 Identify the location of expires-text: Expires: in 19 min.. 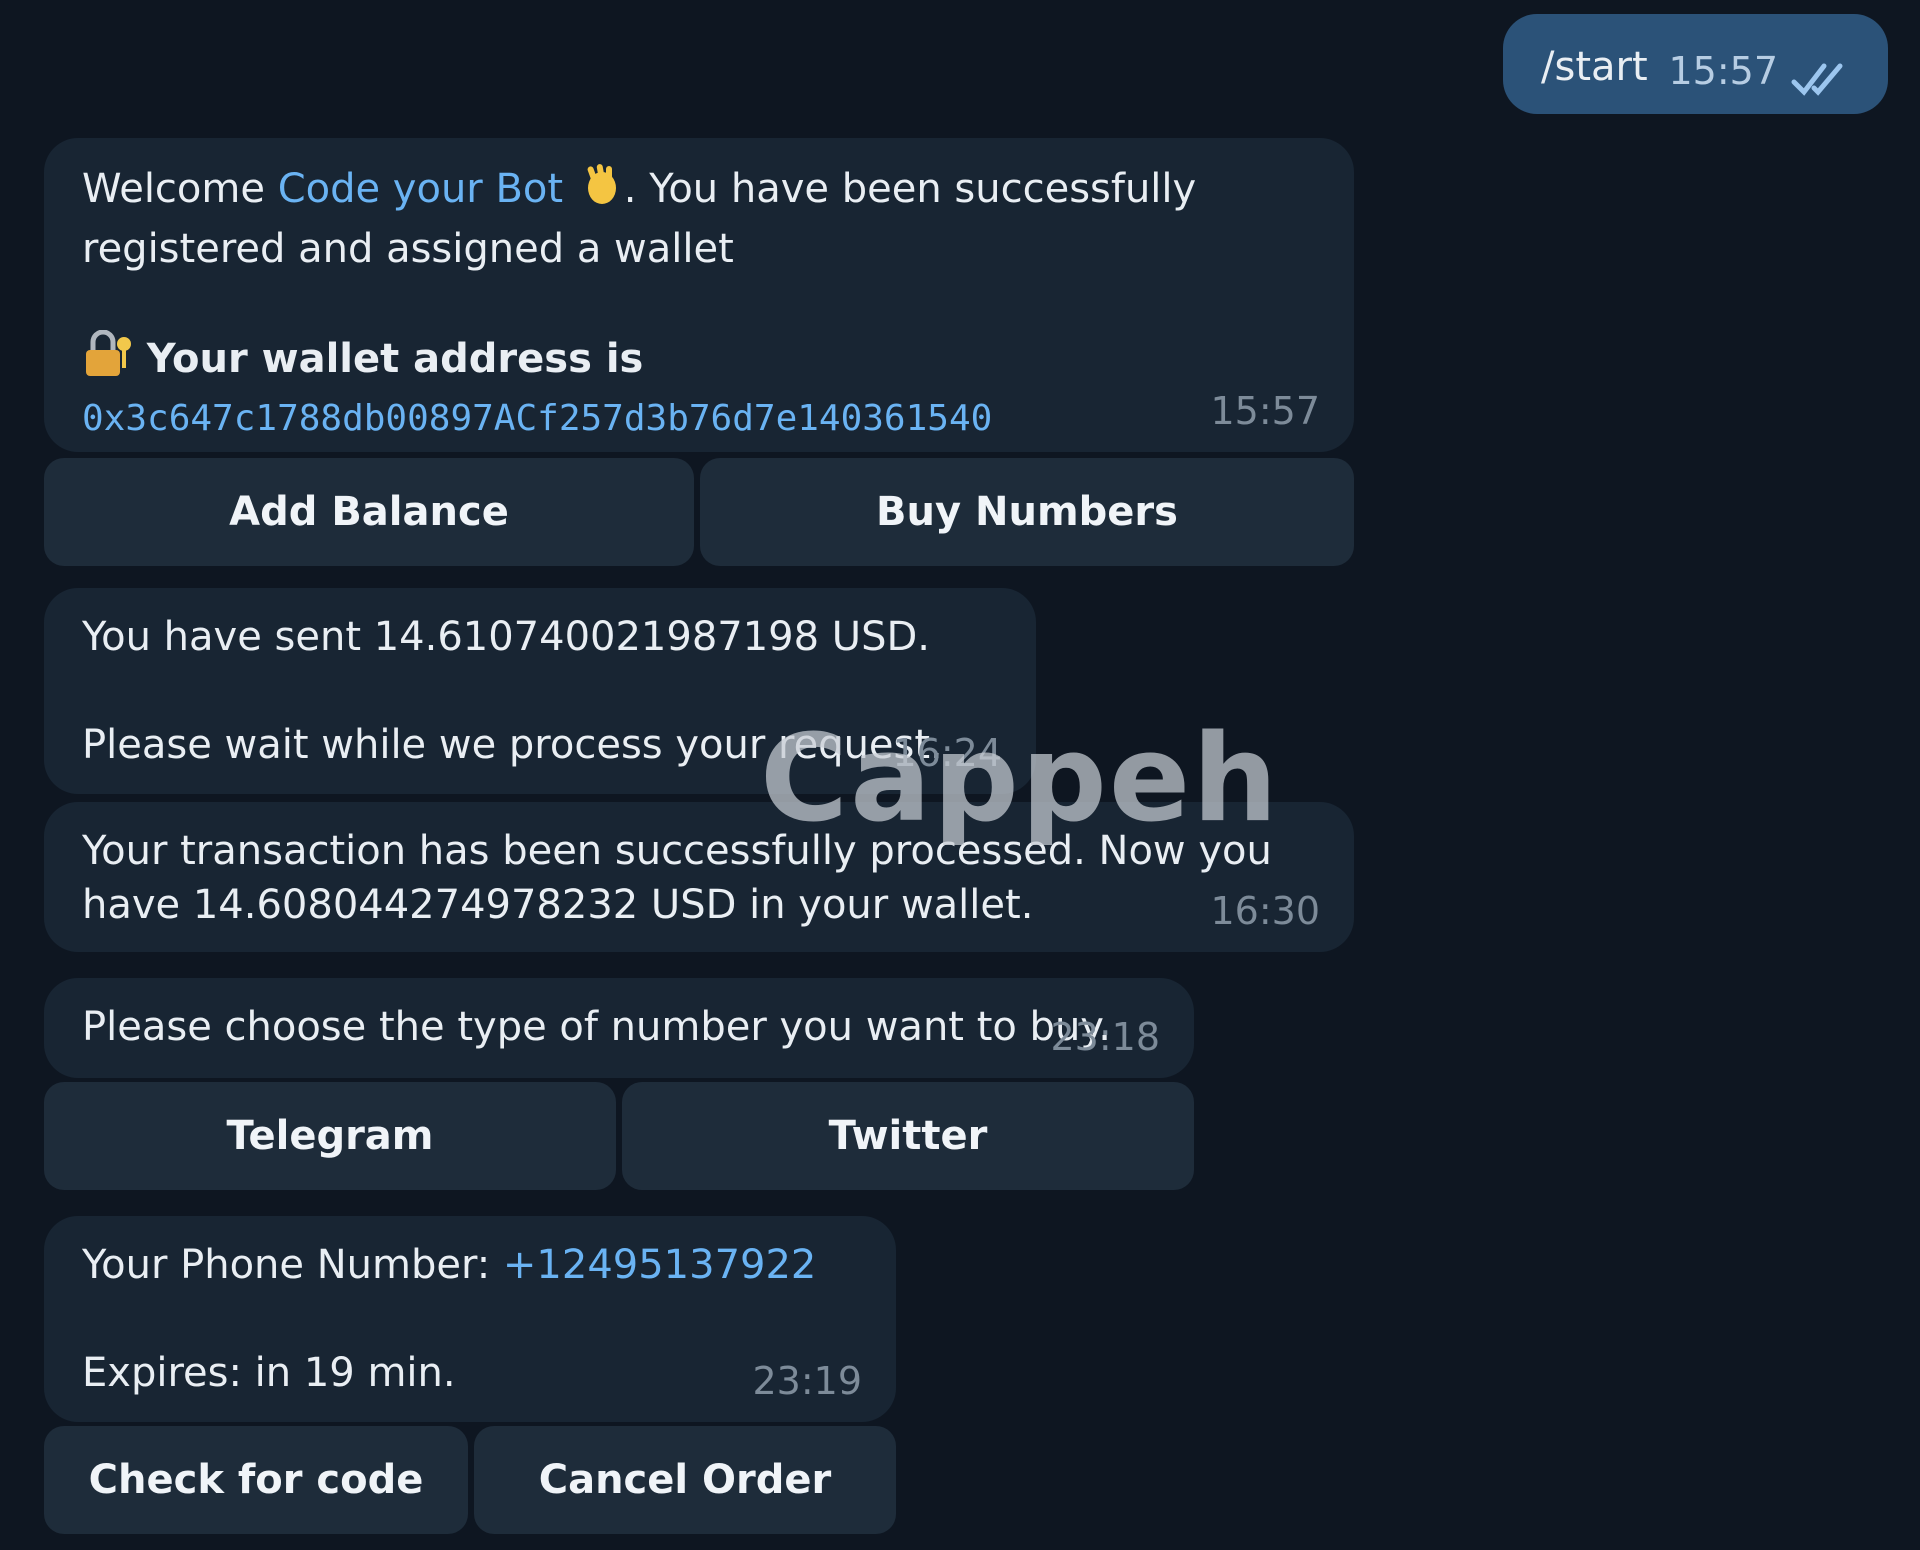
(269, 1373).